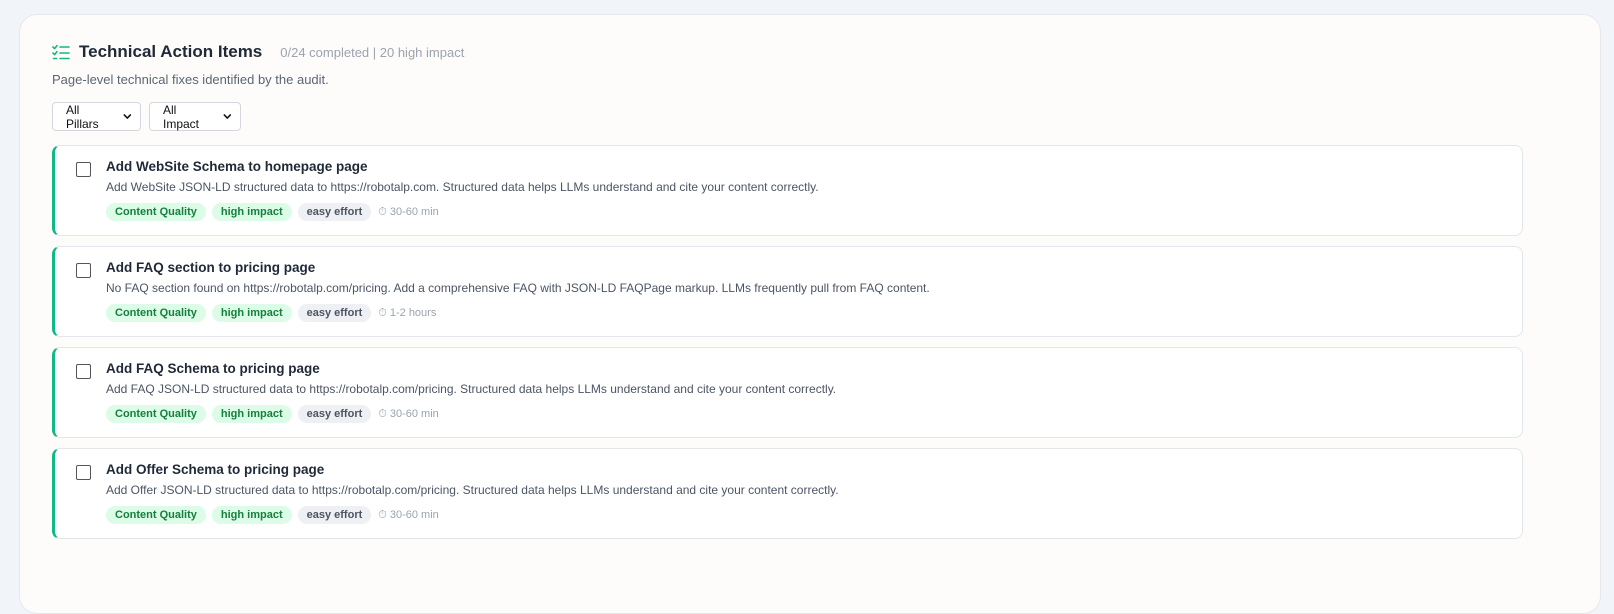 The width and height of the screenshot is (1614, 614). What do you see at coordinates (181, 116) in the screenshot?
I see `impact-filter-value: All Impact` at bounding box center [181, 116].